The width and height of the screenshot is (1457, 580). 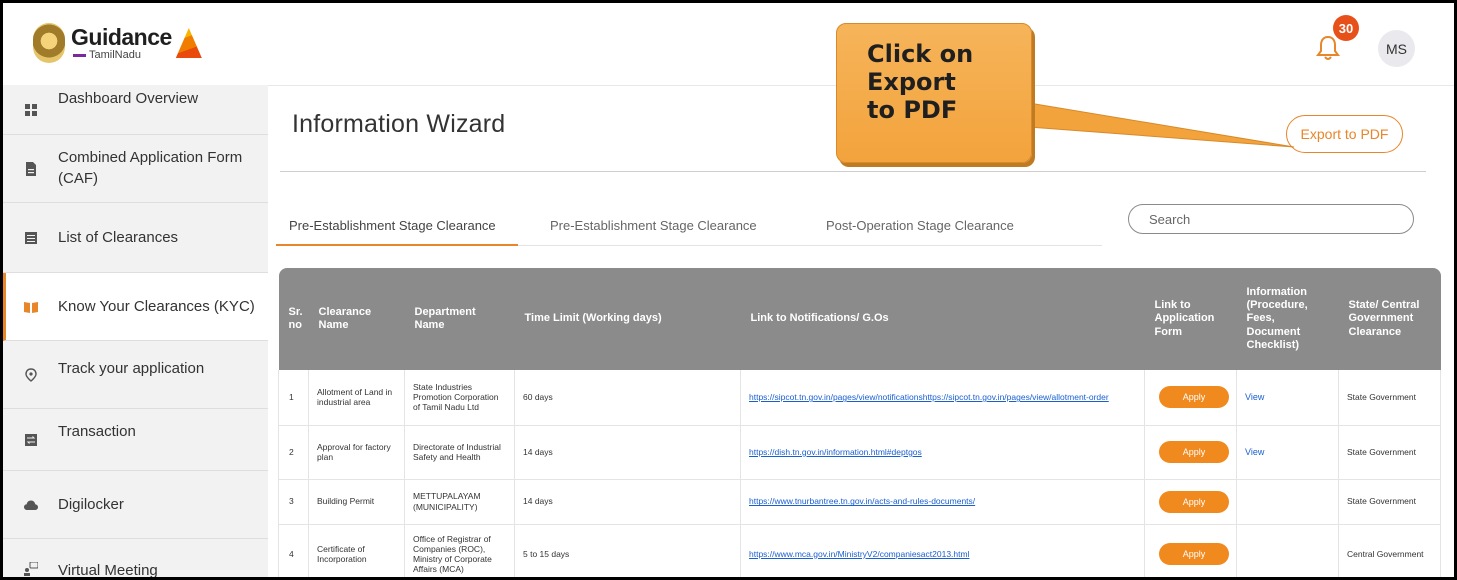 I want to click on sidebar-item-label: Digilocker, so click(x=91, y=504).